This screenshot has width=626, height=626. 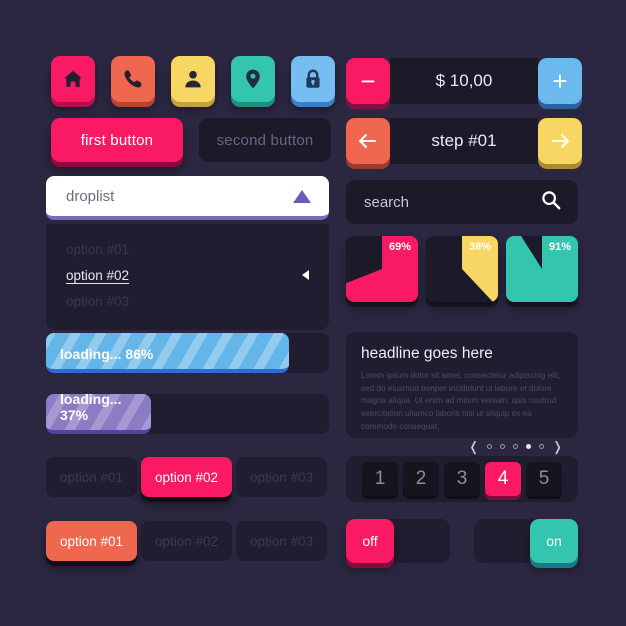 What do you see at coordinates (526, 541) in the screenshot?
I see `toggle-on: on` at bounding box center [526, 541].